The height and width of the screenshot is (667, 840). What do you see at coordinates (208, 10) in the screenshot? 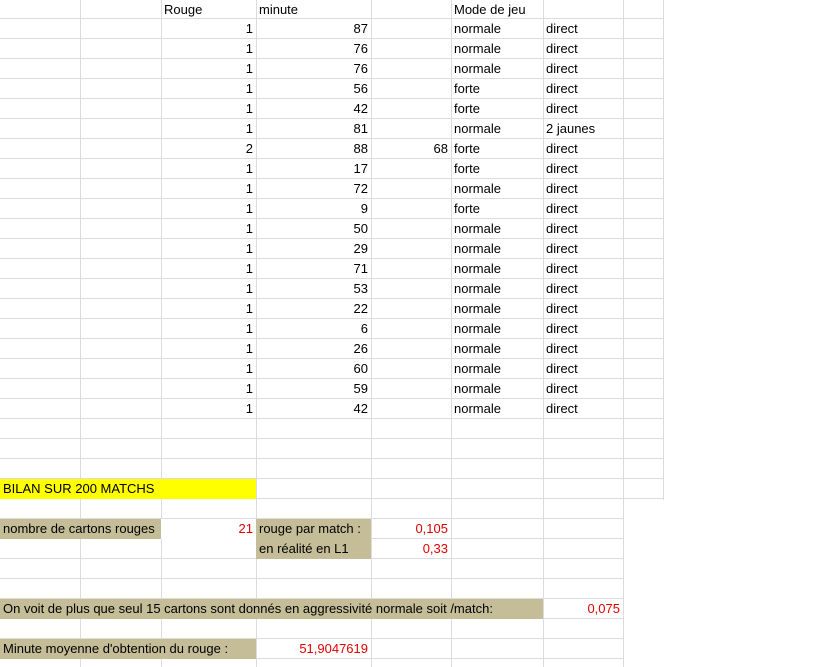
I see `header-rouge: Rouge` at bounding box center [208, 10].